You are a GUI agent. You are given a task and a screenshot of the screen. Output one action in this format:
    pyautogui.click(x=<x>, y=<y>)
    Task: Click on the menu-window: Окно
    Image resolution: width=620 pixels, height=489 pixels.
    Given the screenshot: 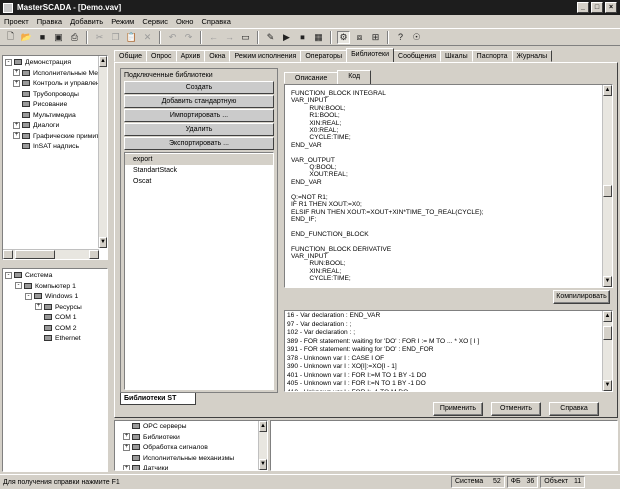 What is the action you would take?
    pyautogui.click(x=184, y=21)
    